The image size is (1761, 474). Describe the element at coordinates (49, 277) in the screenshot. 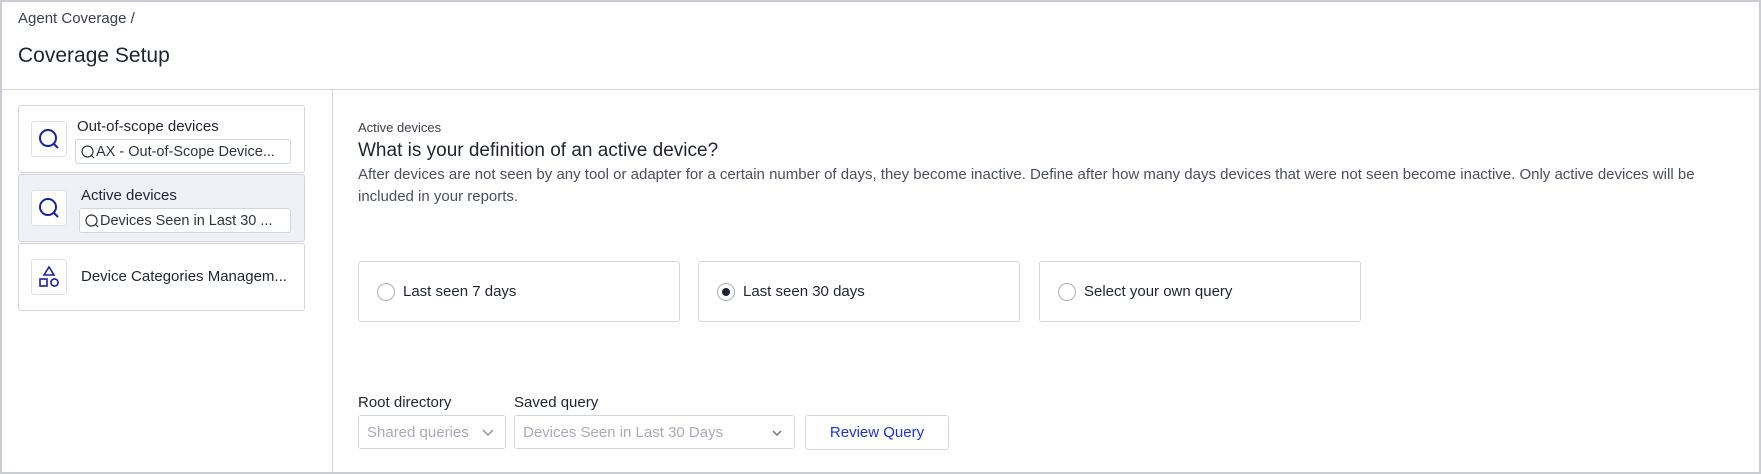

I see `shapes-icon` at that location.